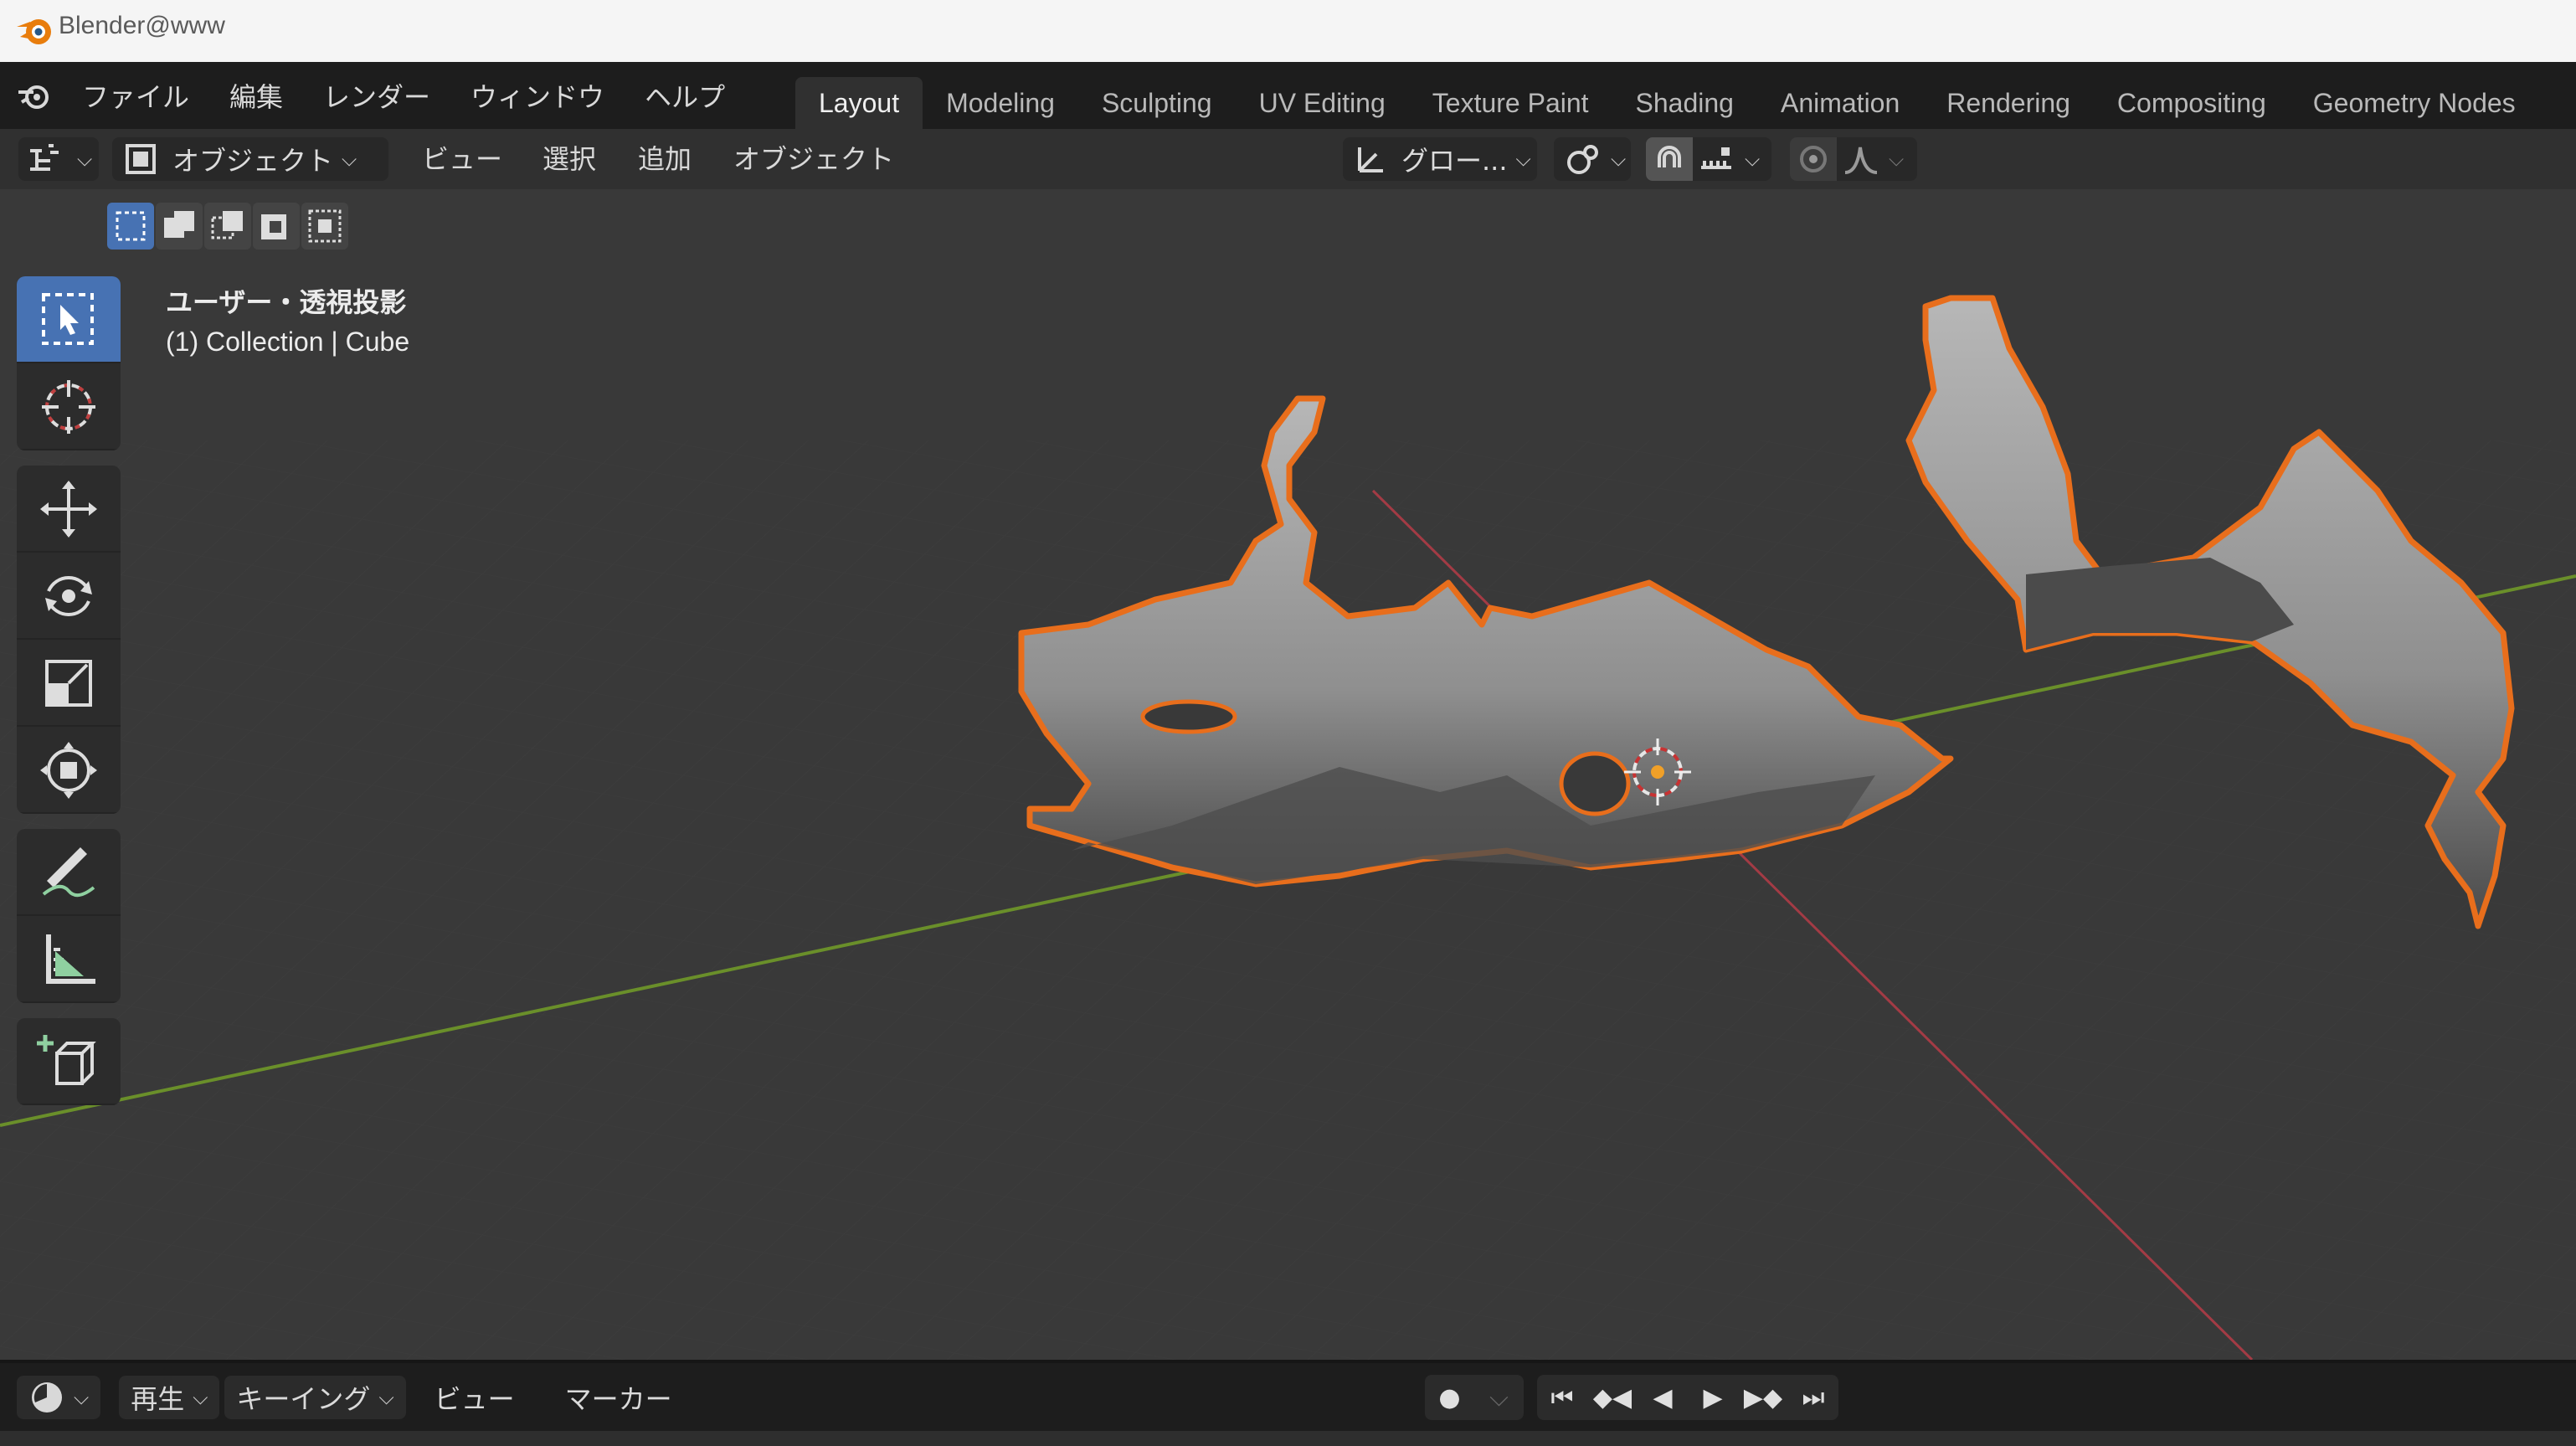 This screenshot has width=2576, height=1446. What do you see at coordinates (288, 342) in the screenshot?
I see `collection-label: (1) Collection | Cube` at bounding box center [288, 342].